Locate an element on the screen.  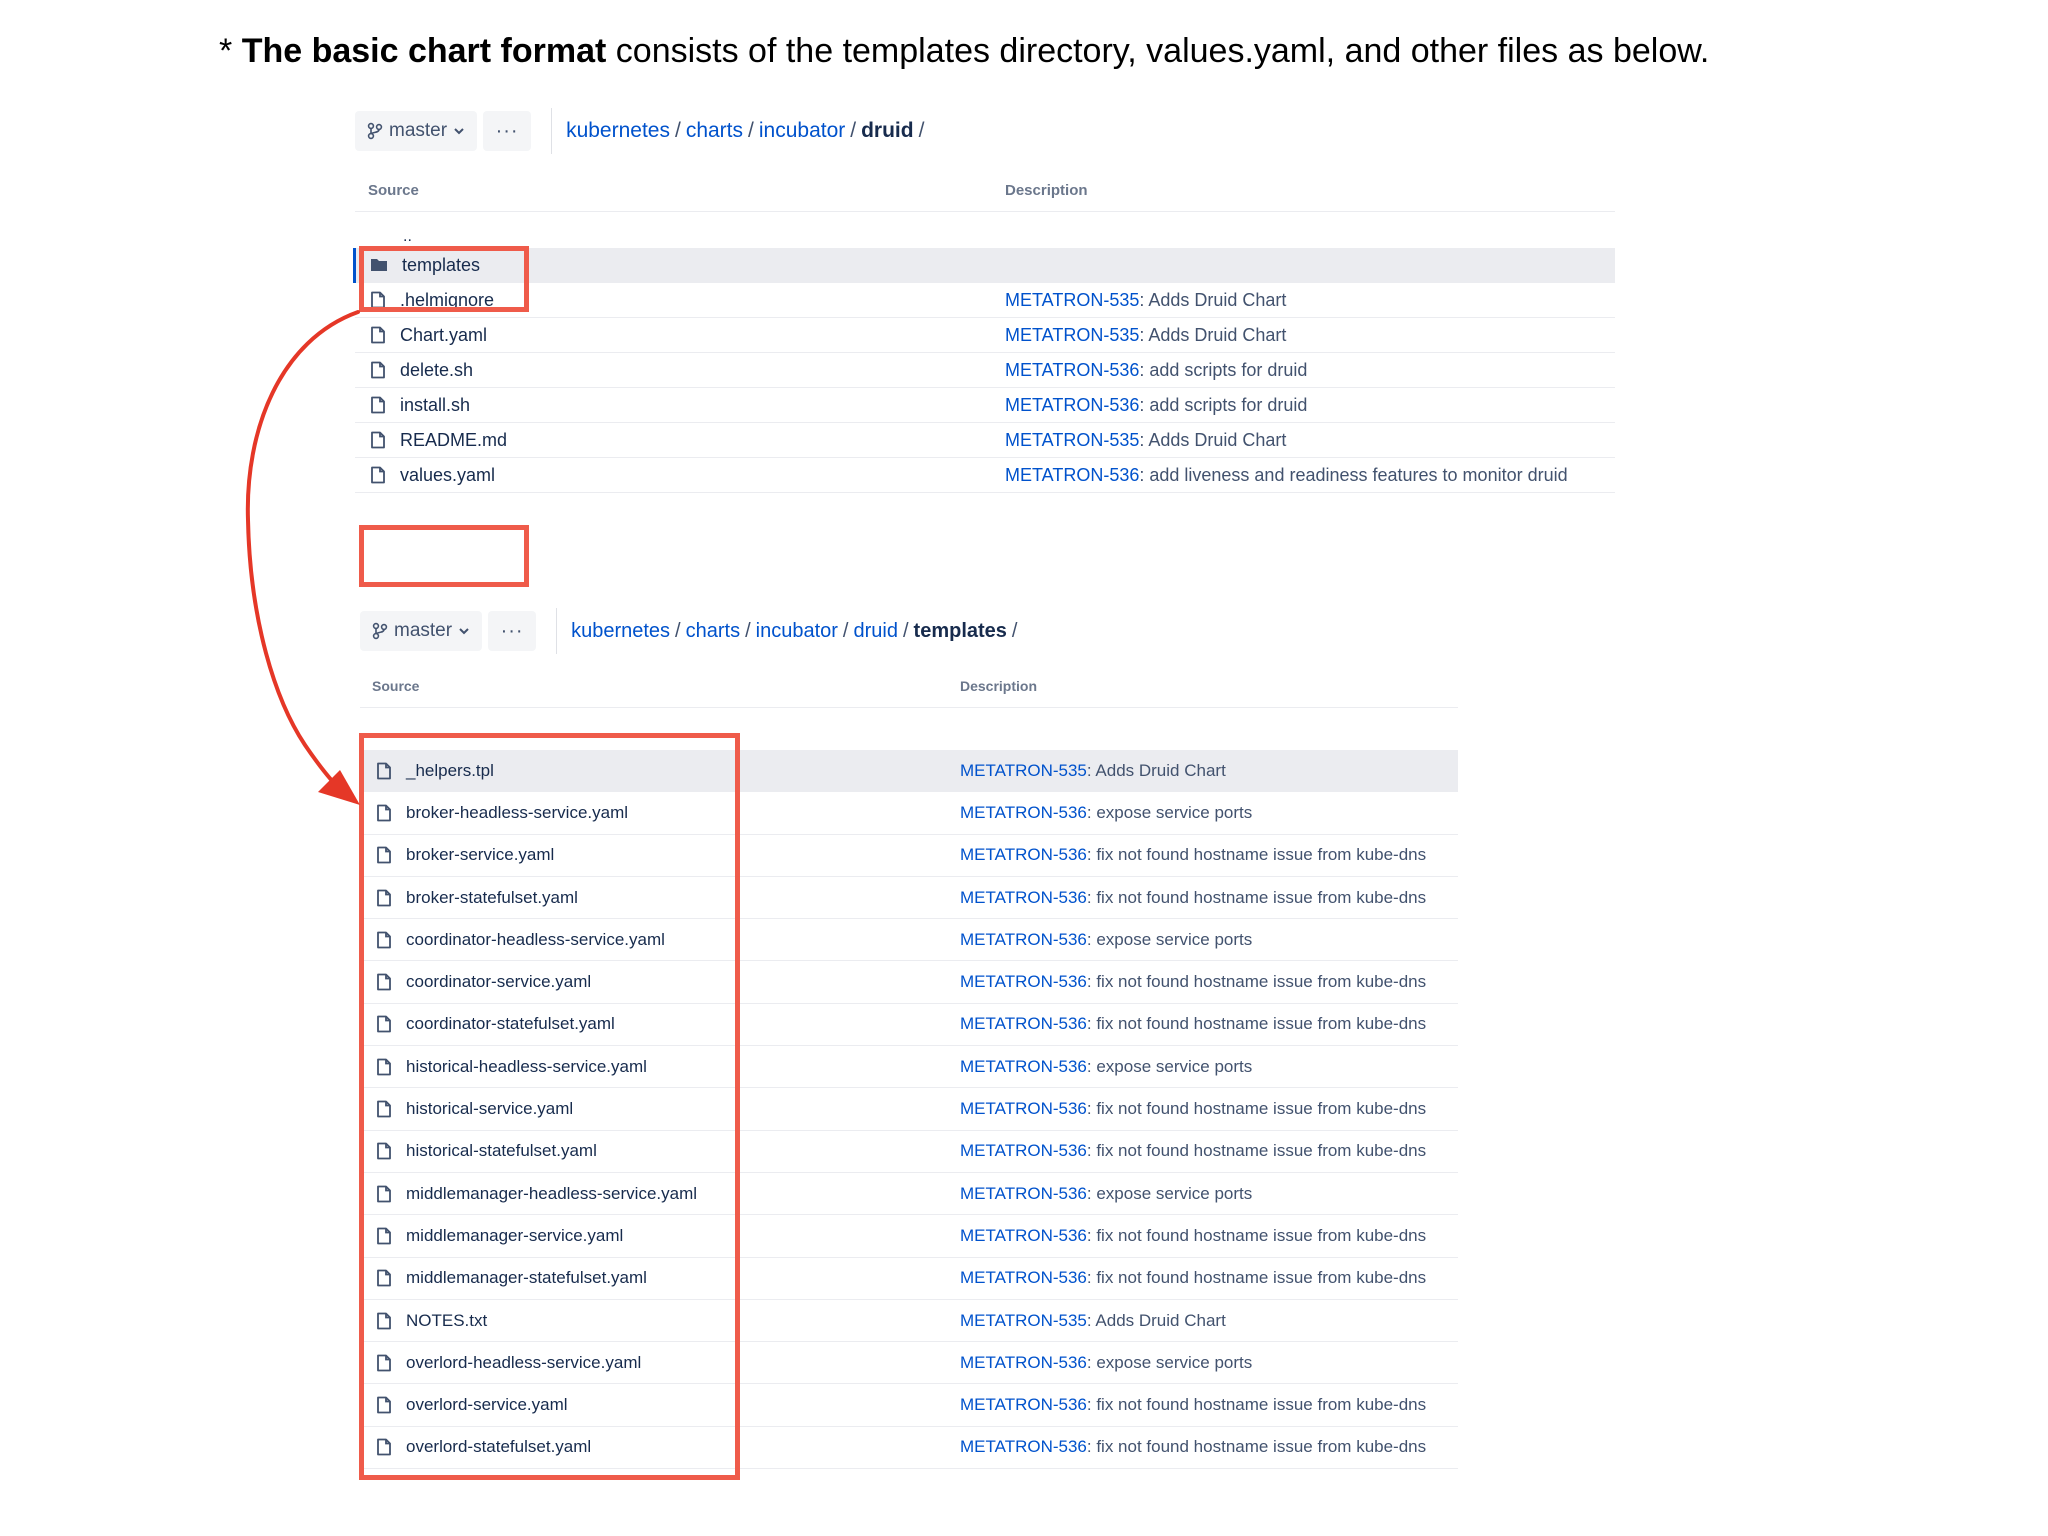
arrow-curve is located at coordinates (302, 552).